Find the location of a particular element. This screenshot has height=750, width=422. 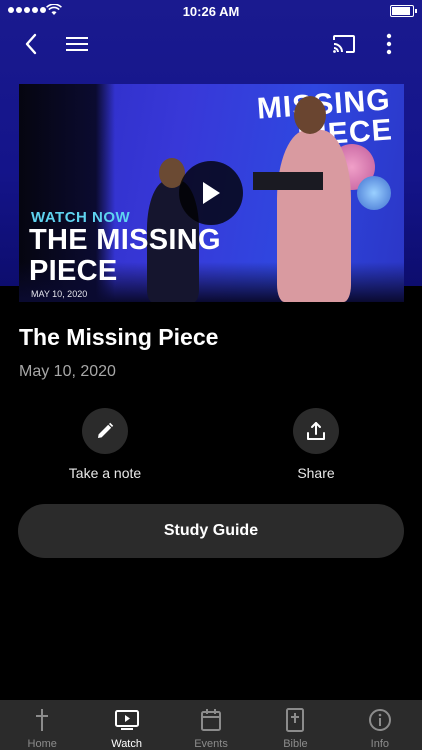

study-guide-label: Study Guide is located at coordinates (211, 530).